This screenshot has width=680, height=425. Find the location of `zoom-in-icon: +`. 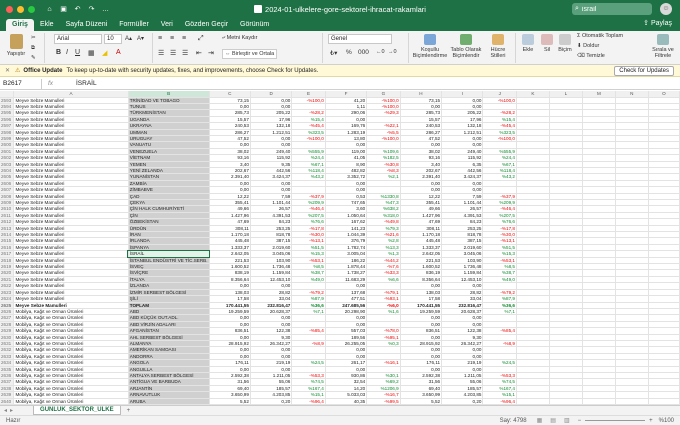

zoom-in-icon: + is located at coordinates (651, 421).